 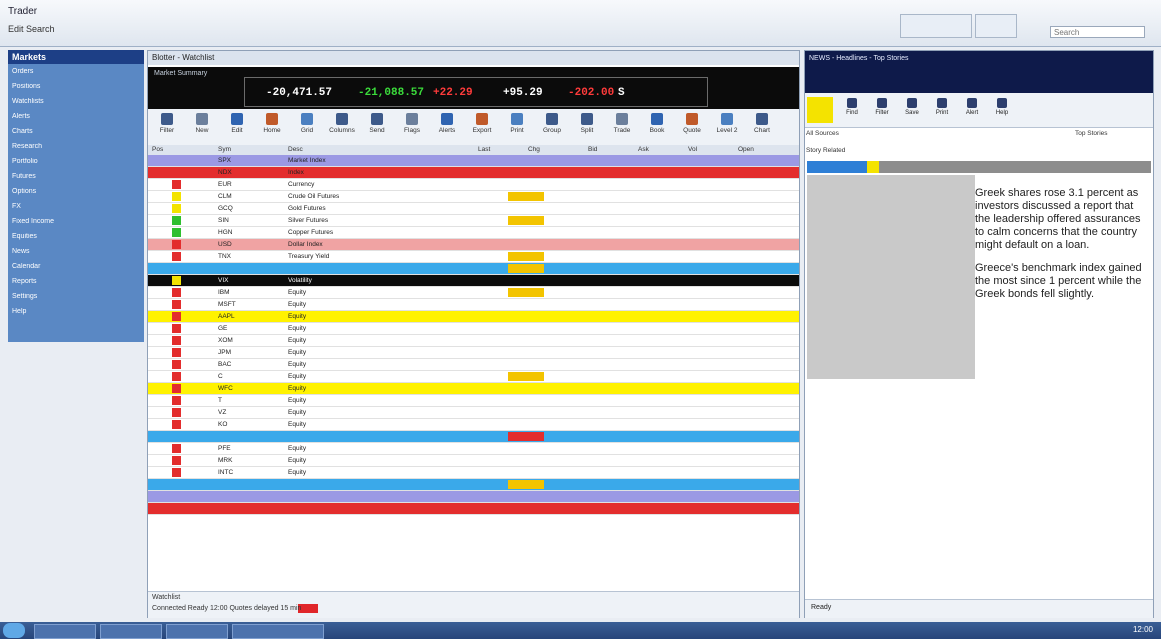 What do you see at coordinates (473, 245) in the screenshot?
I see `table-row: USD Dollar Index` at bounding box center [473, 245].